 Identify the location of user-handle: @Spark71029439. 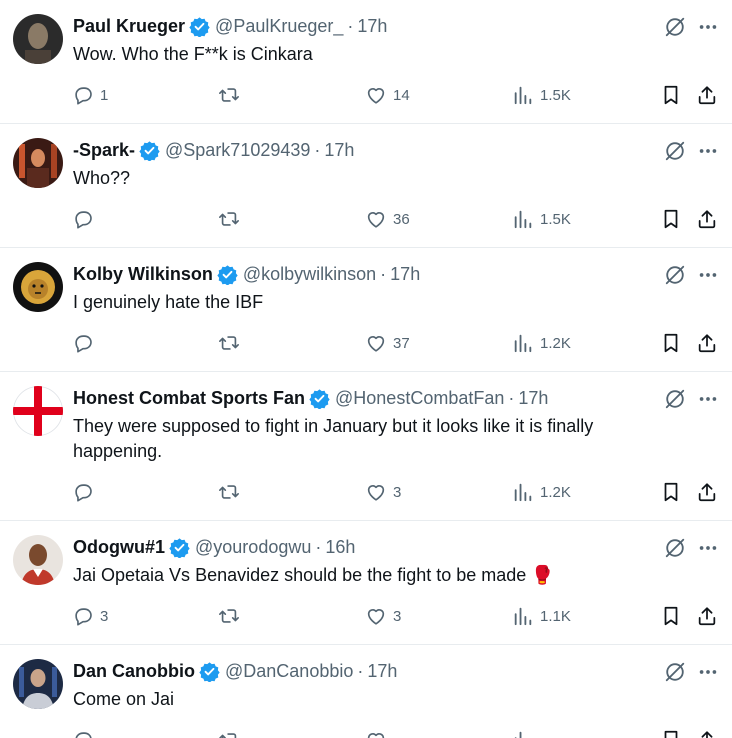
(237, 150).